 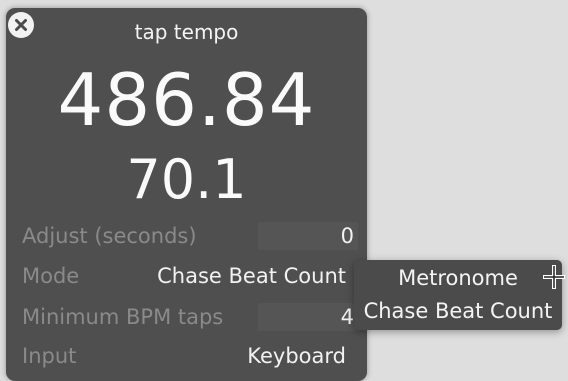 I want to click on mode-select: Chase Beat Count, so click(x=238, y=276).